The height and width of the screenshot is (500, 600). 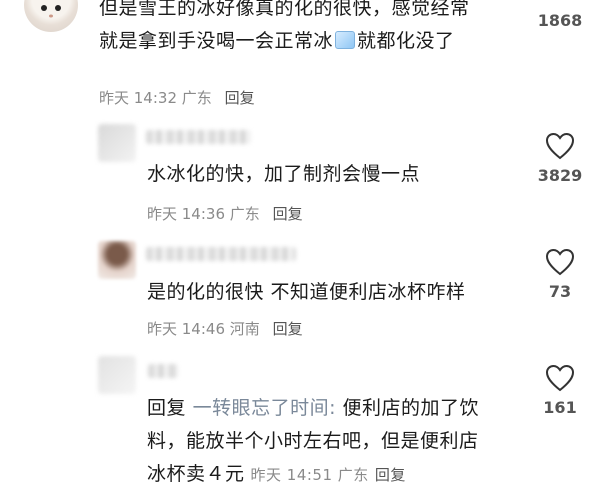 I want to click on comment-meta: 昨天 14:36 广东 回复, so click(x=225, y=213).